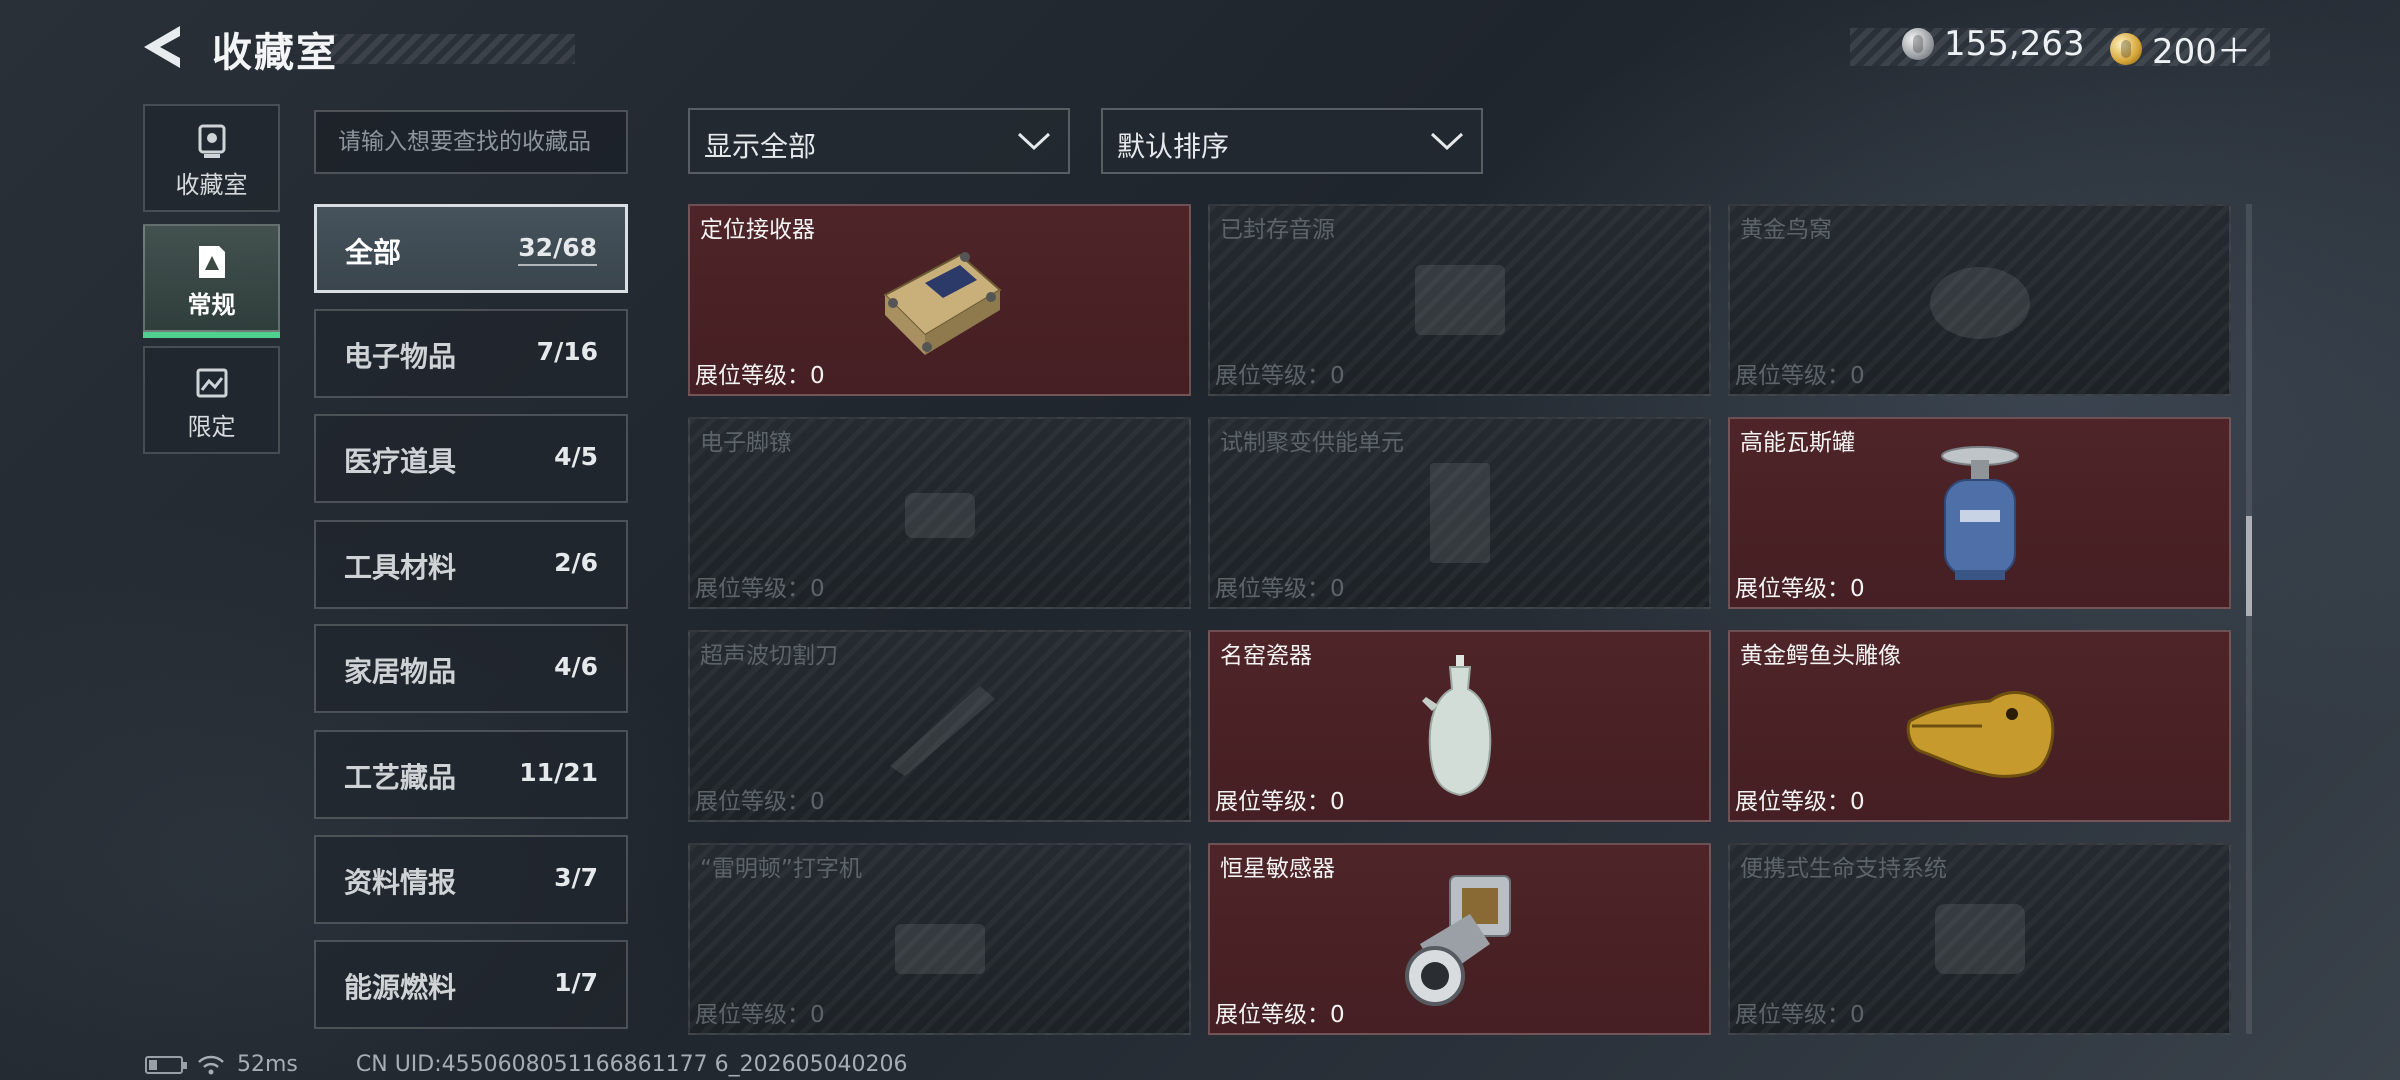 This screenshot has height=1080, width=2400. I want to click on category-label: 家居物品, so click(400, 671).